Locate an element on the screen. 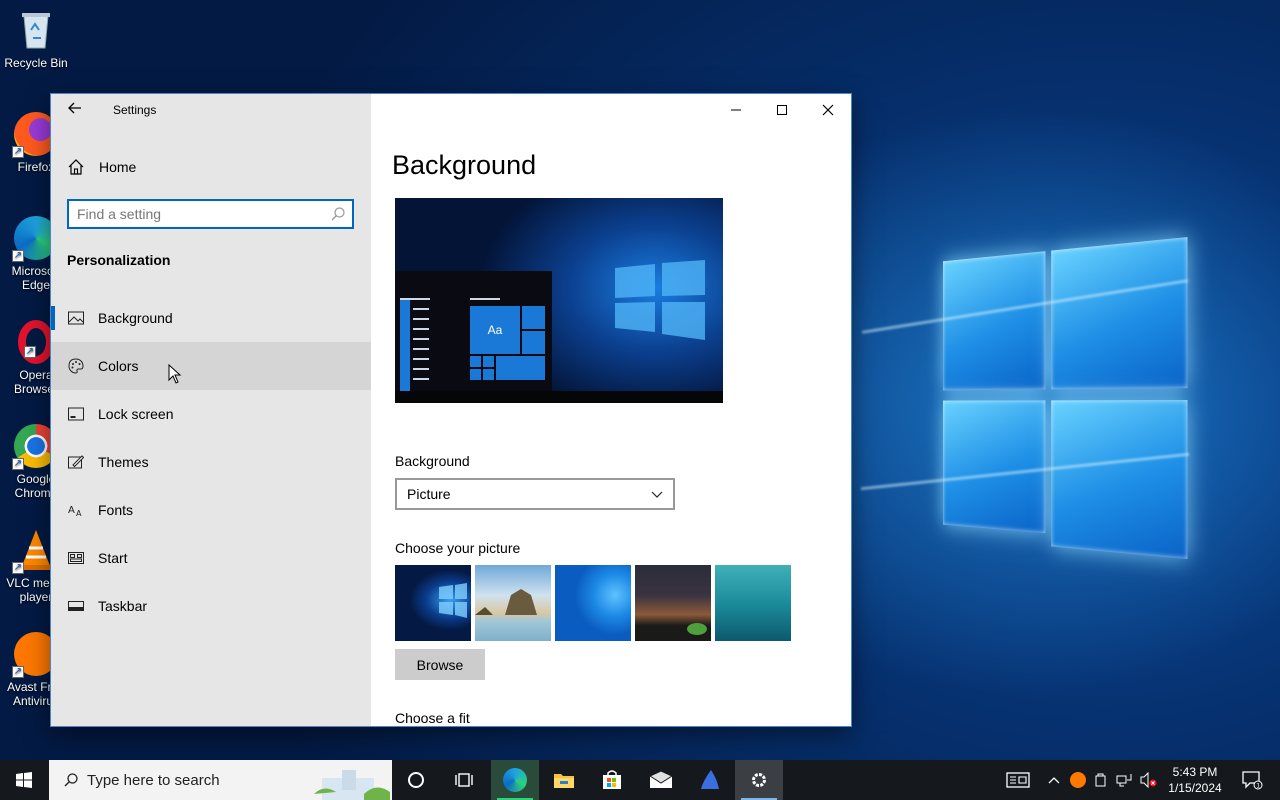 This screenshot has width=1280, height=800. desktop-icon-label: Firefox is located at coordinates (36, 167).